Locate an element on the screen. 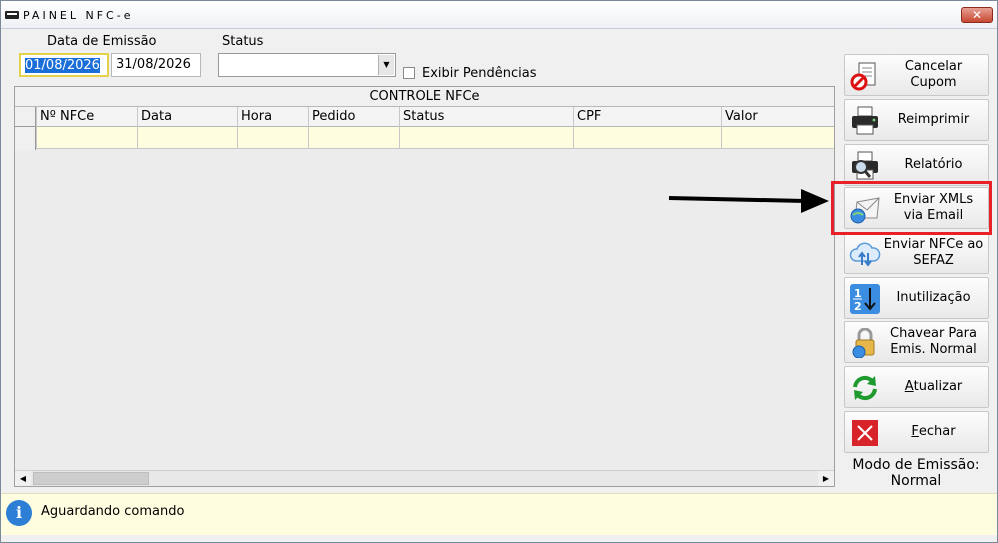  inutilizacao-label: Inutilização is located at coordinates (933, 297).